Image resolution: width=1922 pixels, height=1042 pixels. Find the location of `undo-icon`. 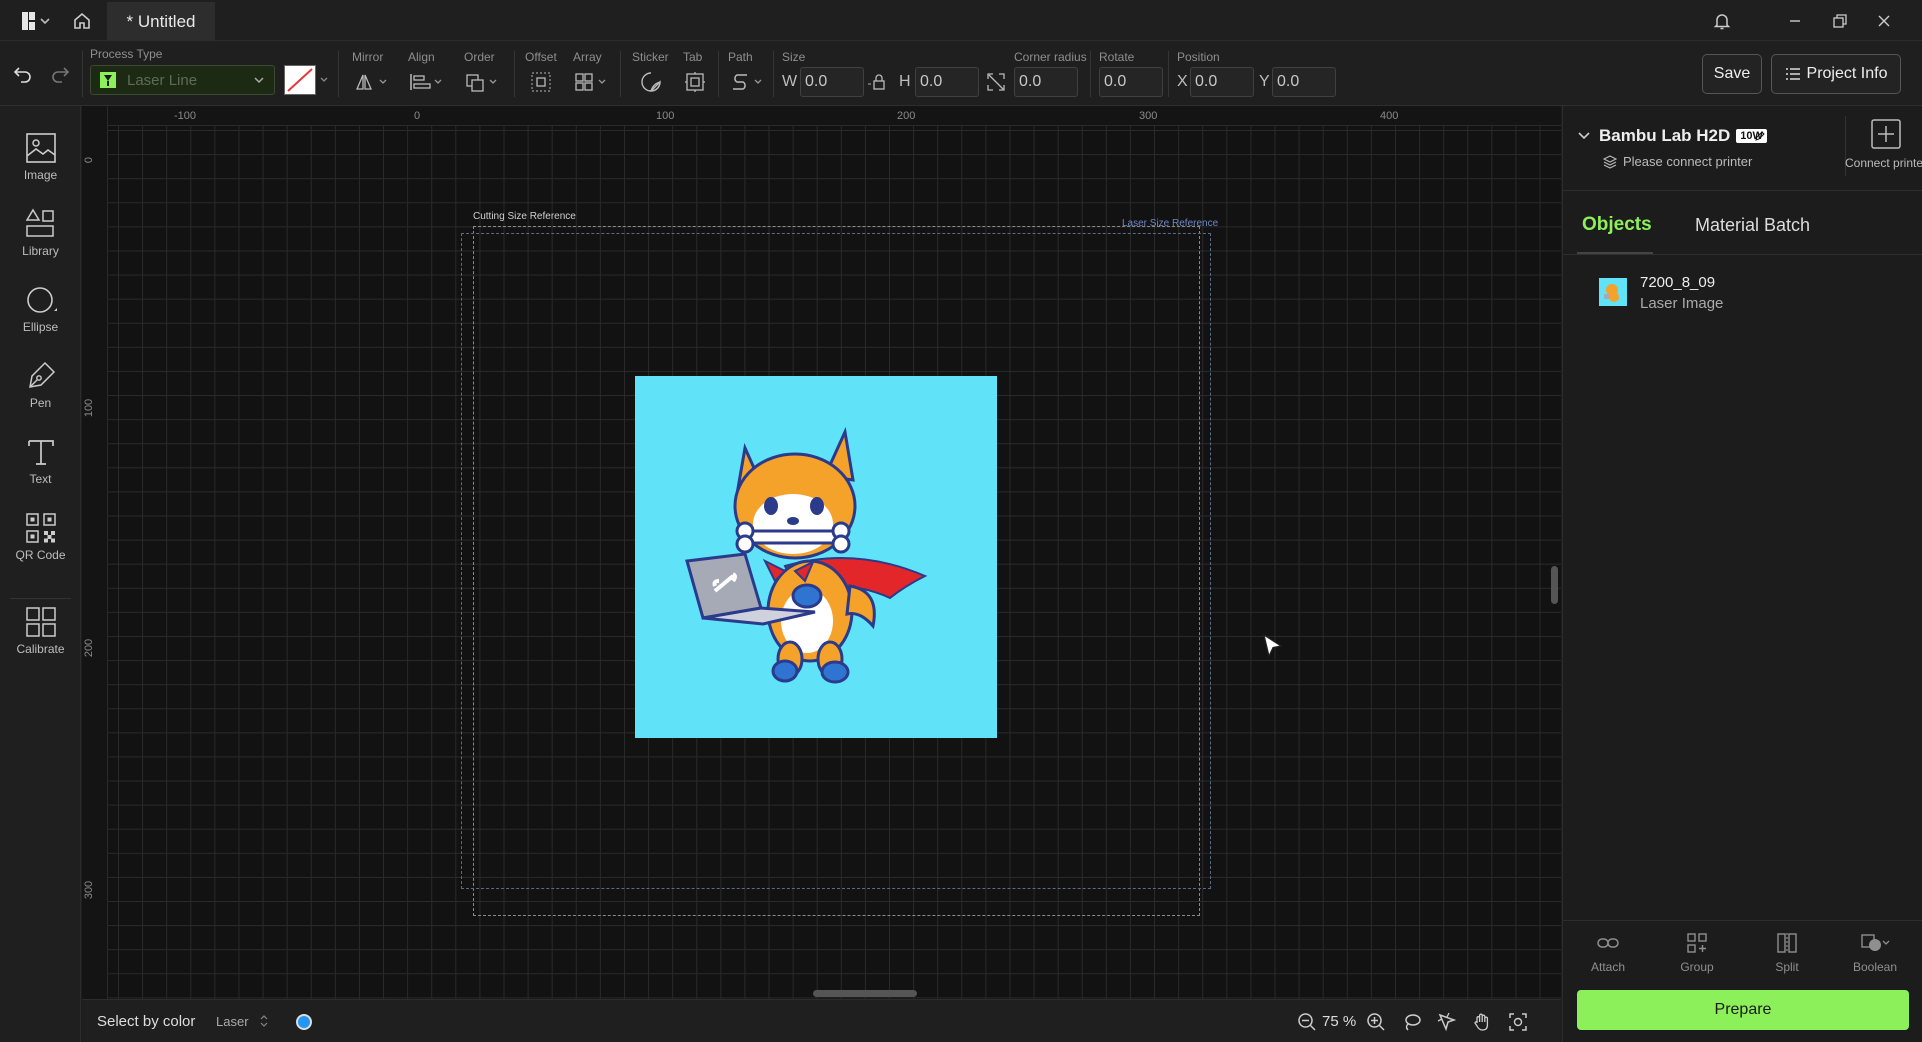

undo-icon is located at coordinates (22, 75).